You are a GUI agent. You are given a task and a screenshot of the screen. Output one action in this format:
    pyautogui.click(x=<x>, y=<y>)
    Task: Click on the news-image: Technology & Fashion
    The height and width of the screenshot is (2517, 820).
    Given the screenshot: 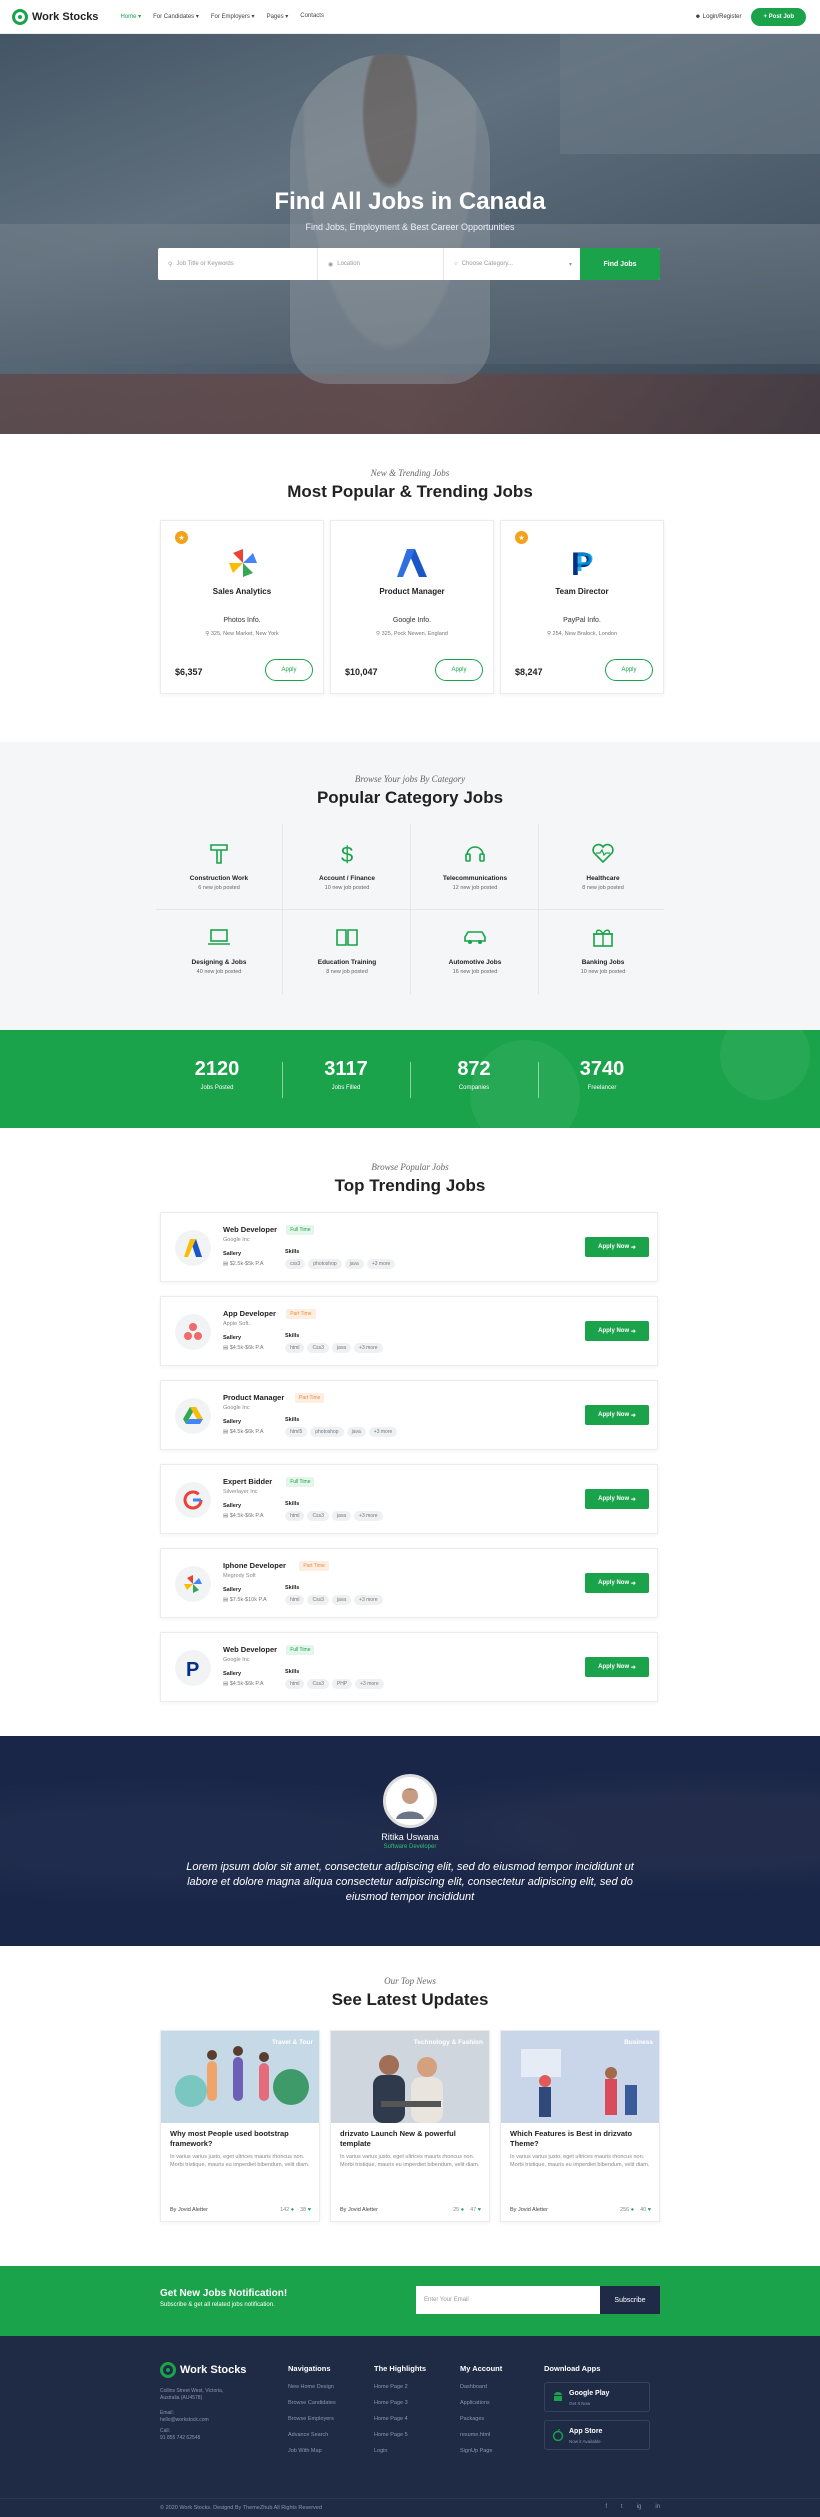 What is the action you would take?
    pyautogui.click(x=410, y=2077)
    